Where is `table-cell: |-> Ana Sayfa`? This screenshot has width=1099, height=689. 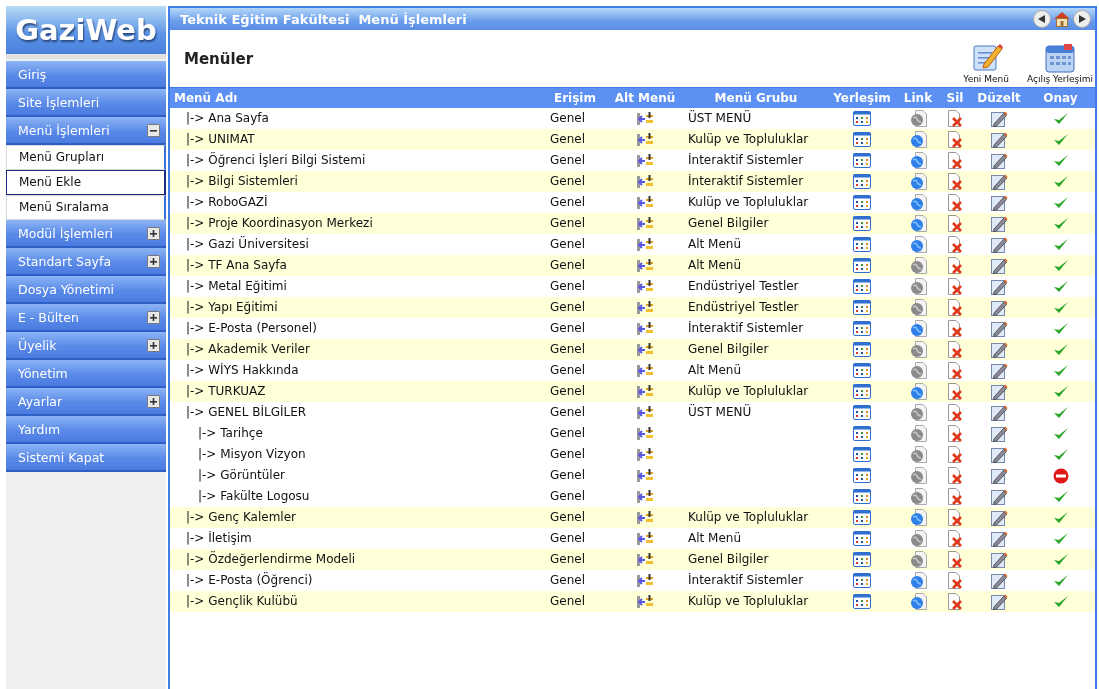 table-cell: |-> Ana Sayfa is located at coordinates (220, 118).